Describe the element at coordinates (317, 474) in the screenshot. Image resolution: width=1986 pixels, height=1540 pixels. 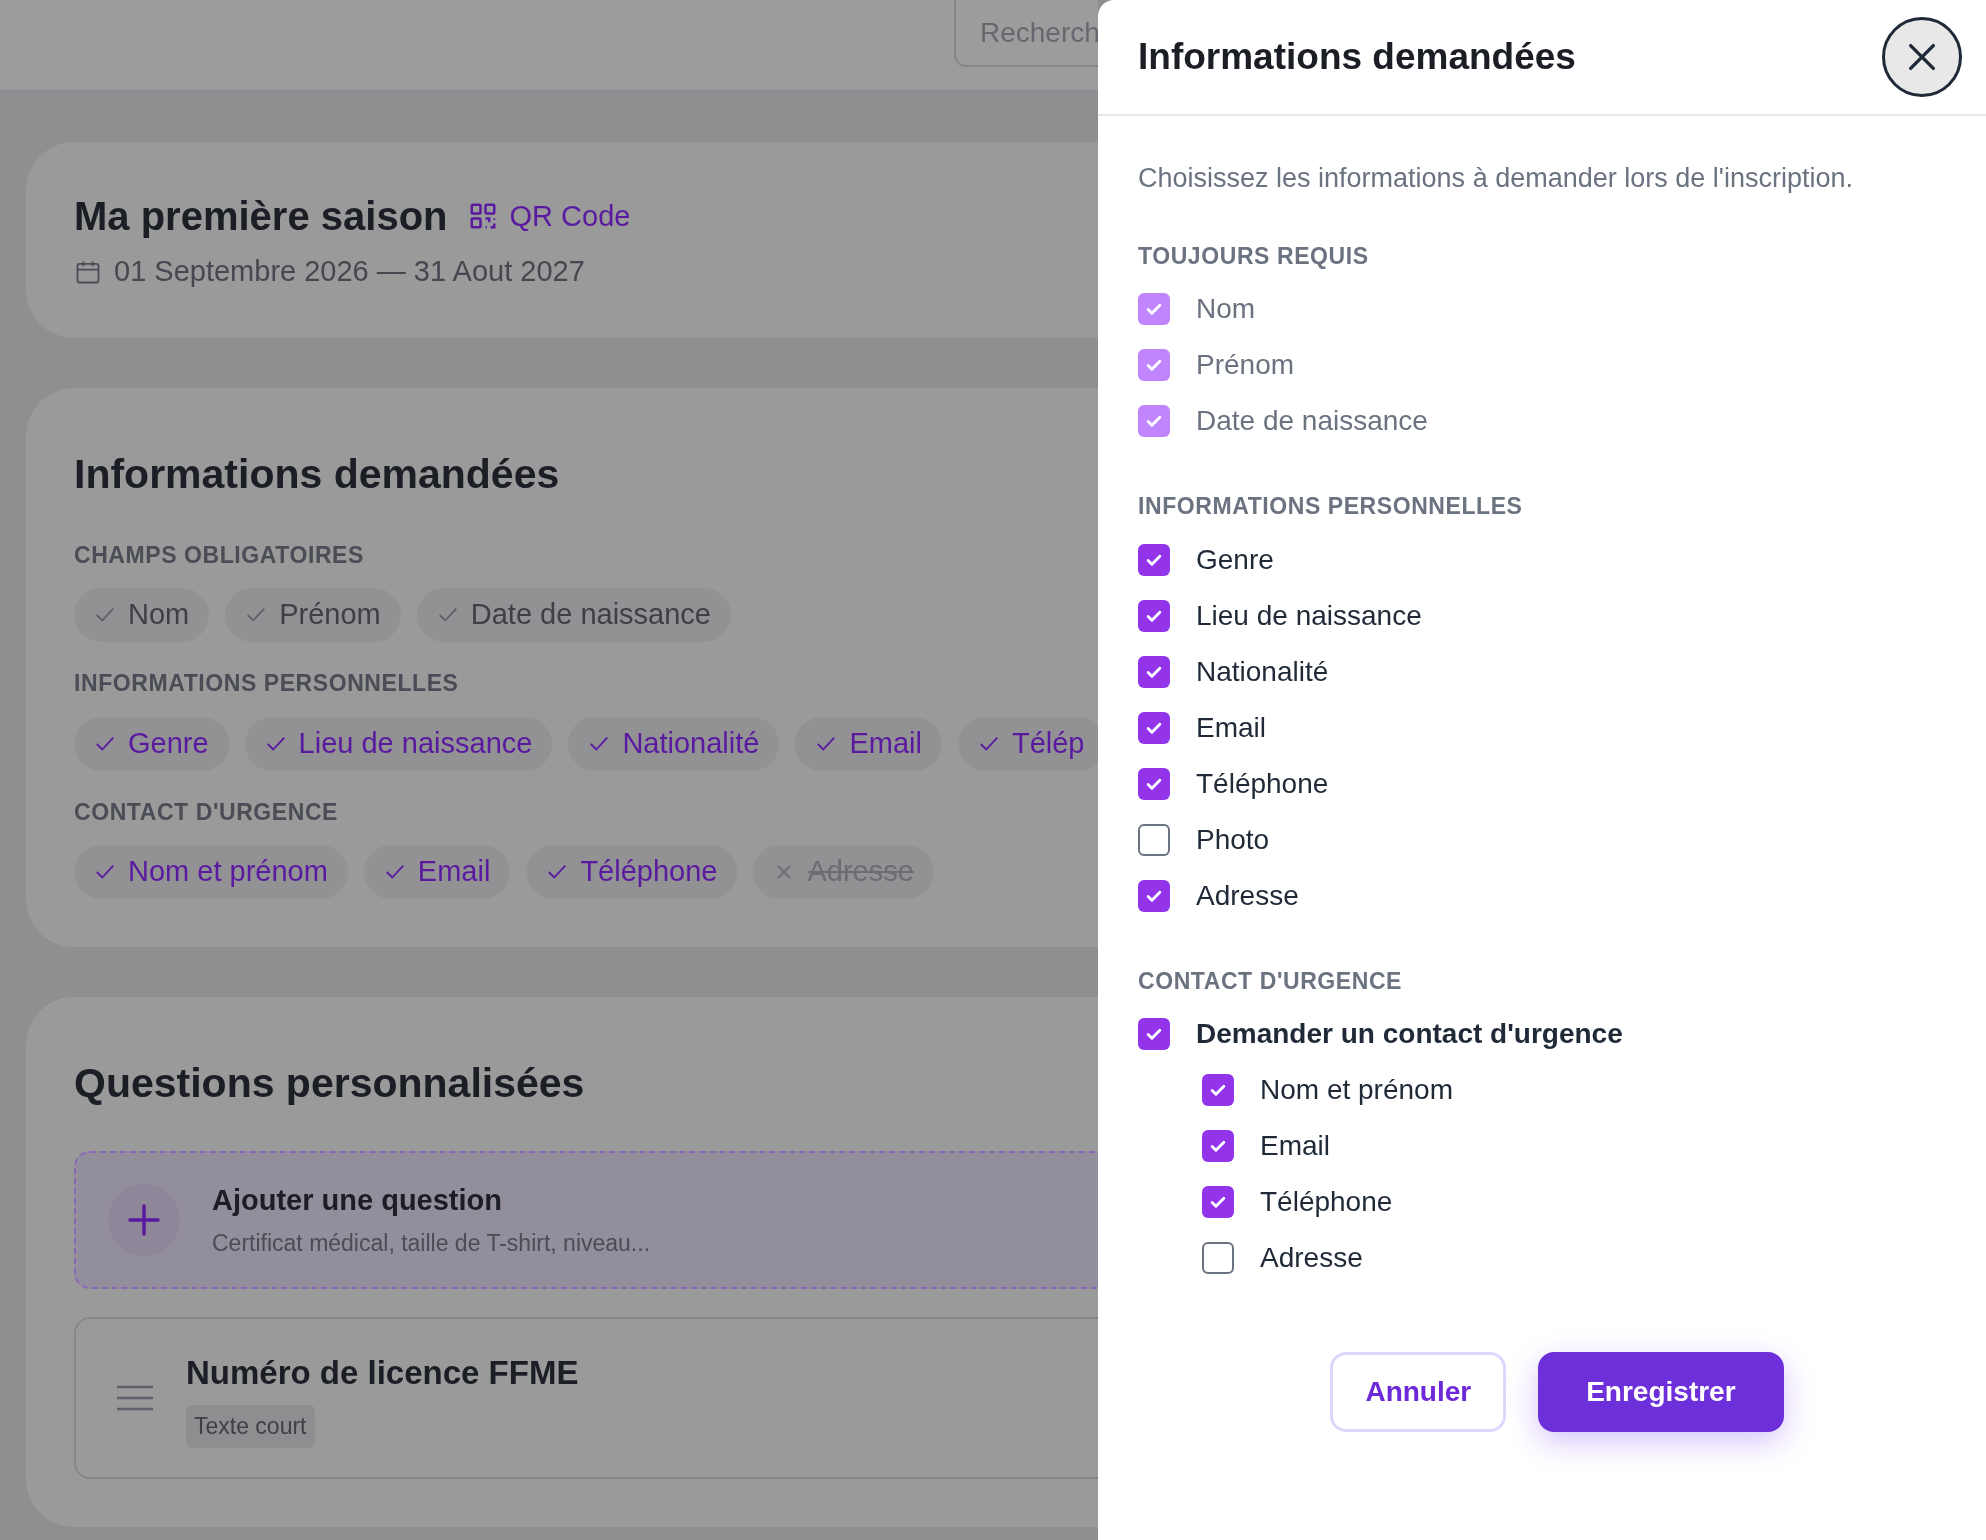
I see `card-title: Informations demandées` at that location.